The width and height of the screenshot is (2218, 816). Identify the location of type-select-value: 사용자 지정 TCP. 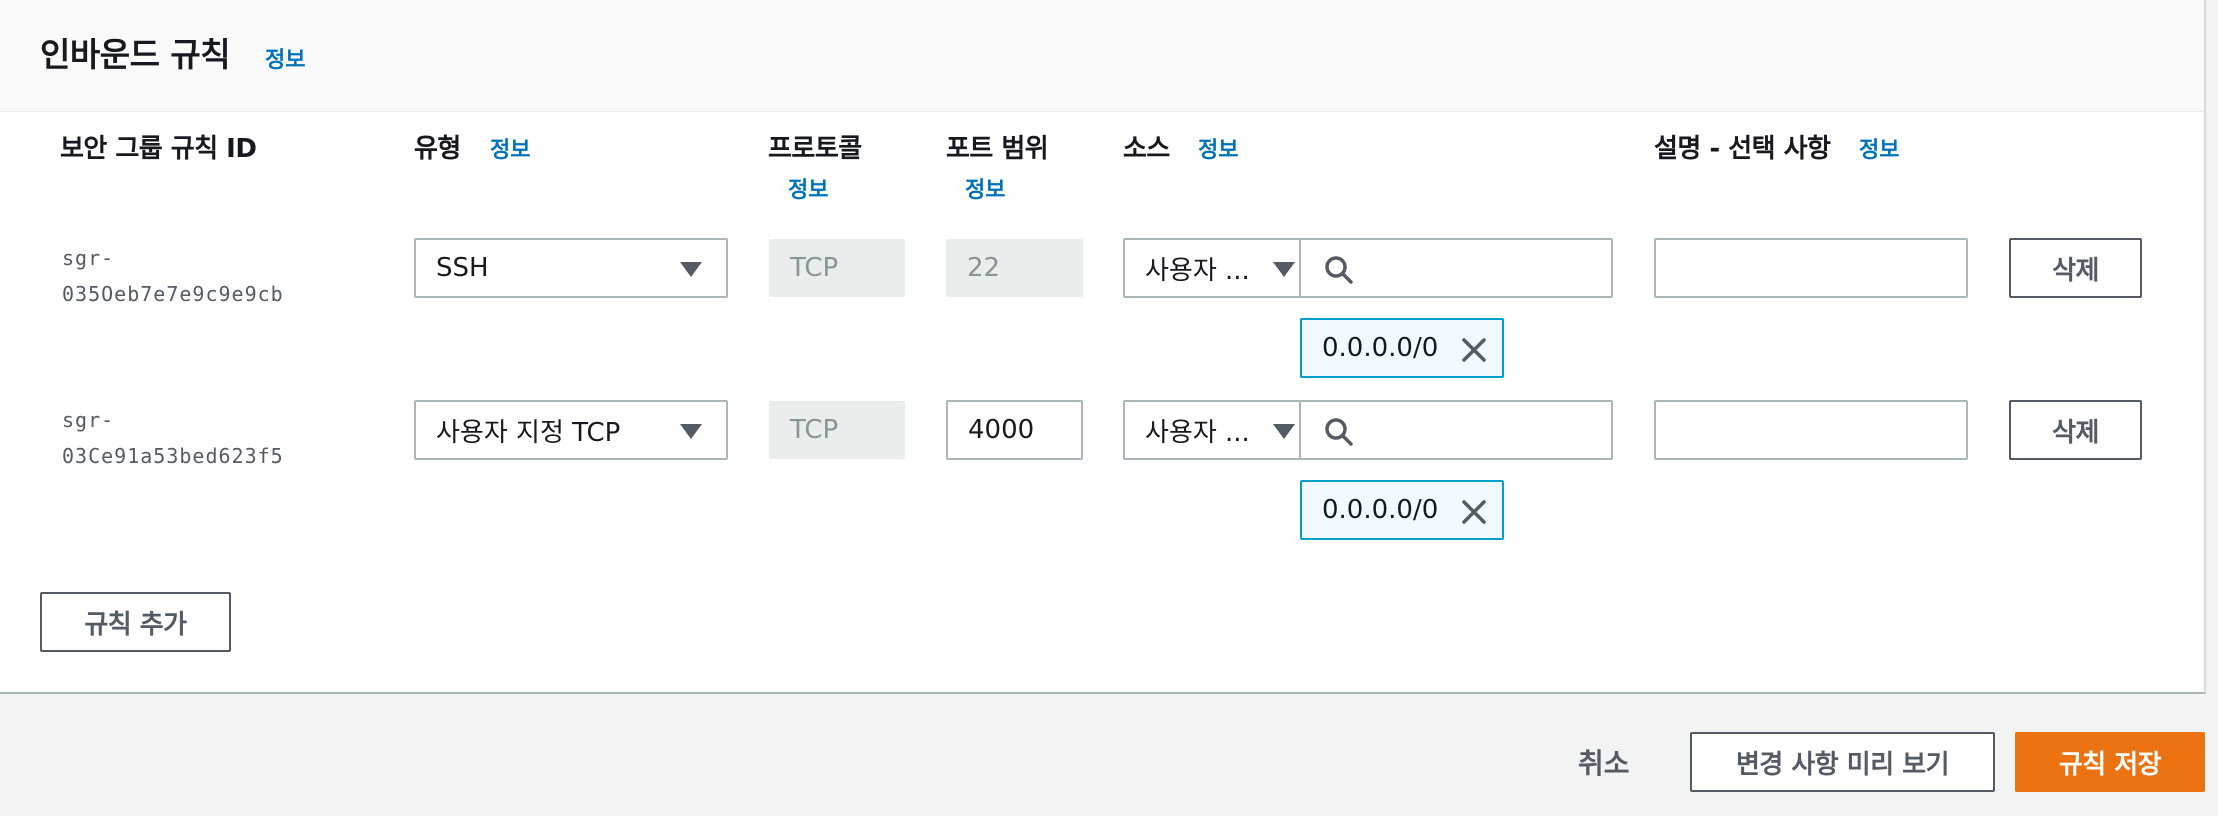
(528, 432).